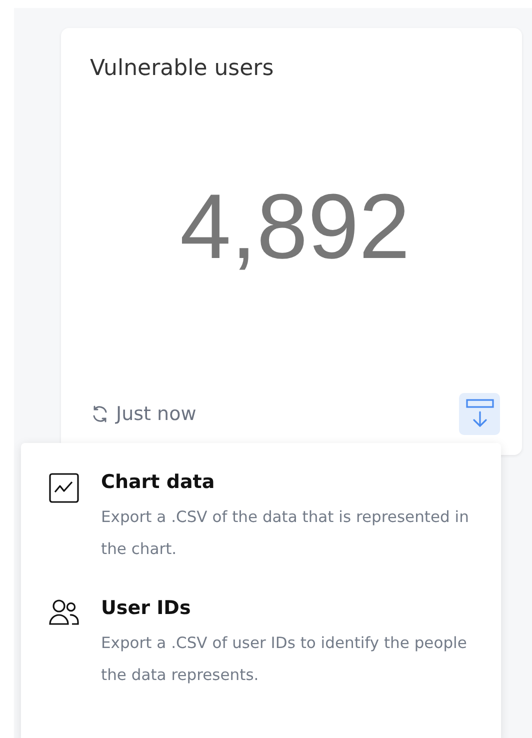 This screenshot has width=532, height=738. I want to click on download-icon, so click(479, 414).